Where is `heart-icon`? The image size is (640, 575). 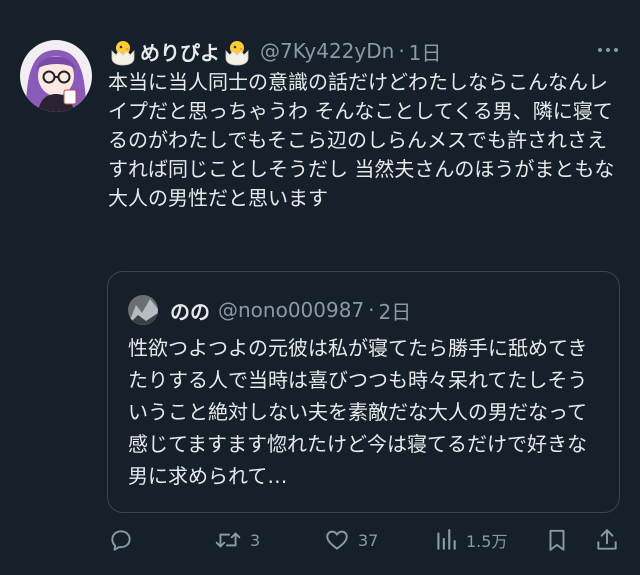 heart-icon is located at coordinates (337, 540).